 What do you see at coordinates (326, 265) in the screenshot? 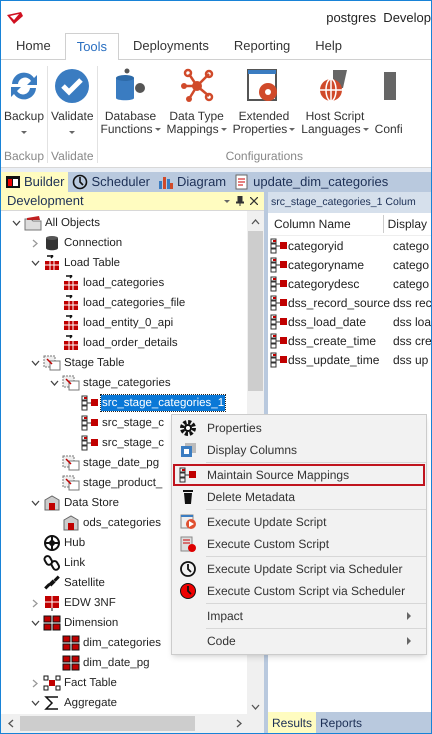
I see `table-cell-text: categoryname` at bounding box center [326, 265].